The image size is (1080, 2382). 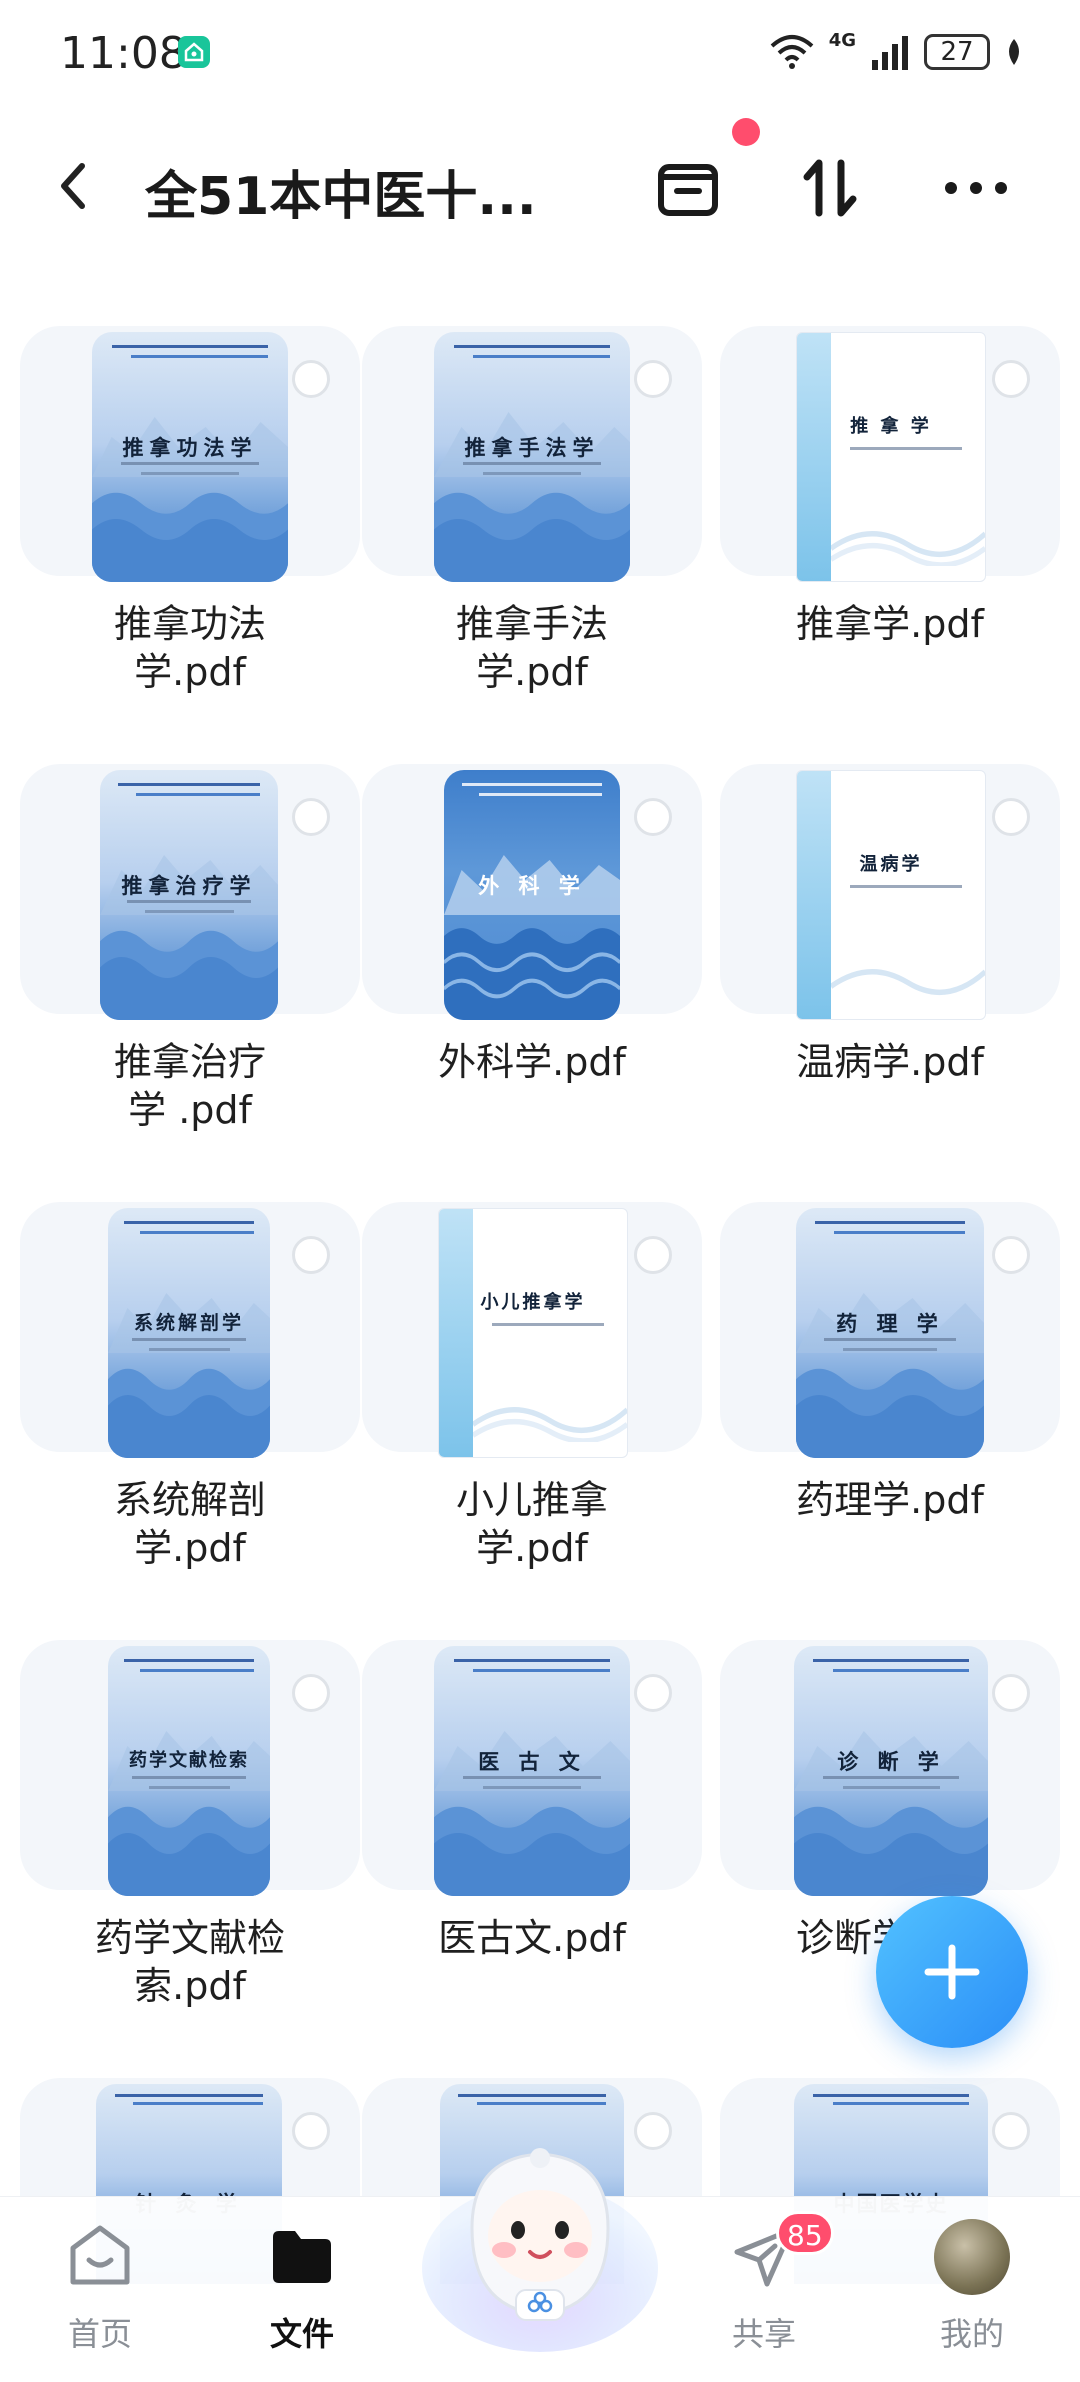 I want to click on network-type-label: 4G, so click(x=842, y=40).